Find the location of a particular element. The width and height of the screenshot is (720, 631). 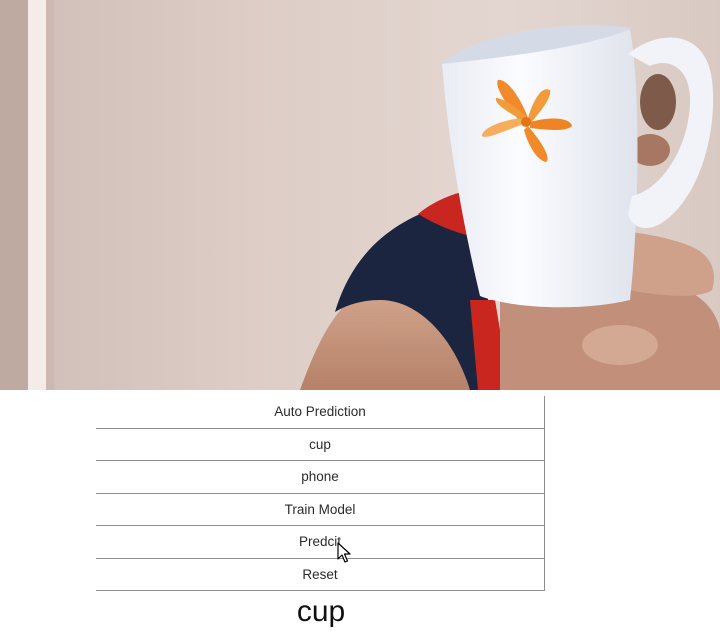

door-frame is located at coordinates (14, 195).